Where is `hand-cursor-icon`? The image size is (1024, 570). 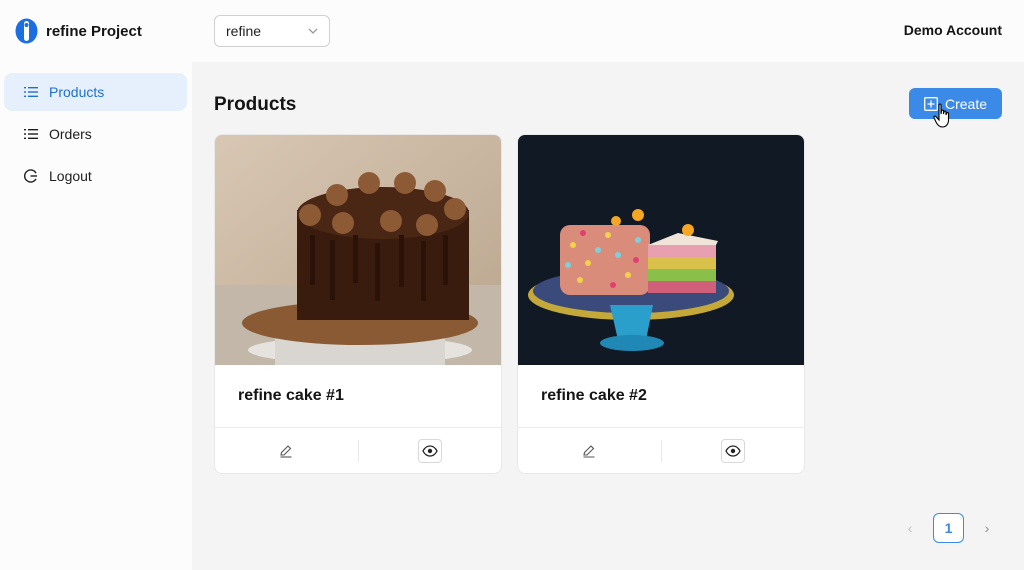
hand-cursor-icon is located at coordinates (941, 115).